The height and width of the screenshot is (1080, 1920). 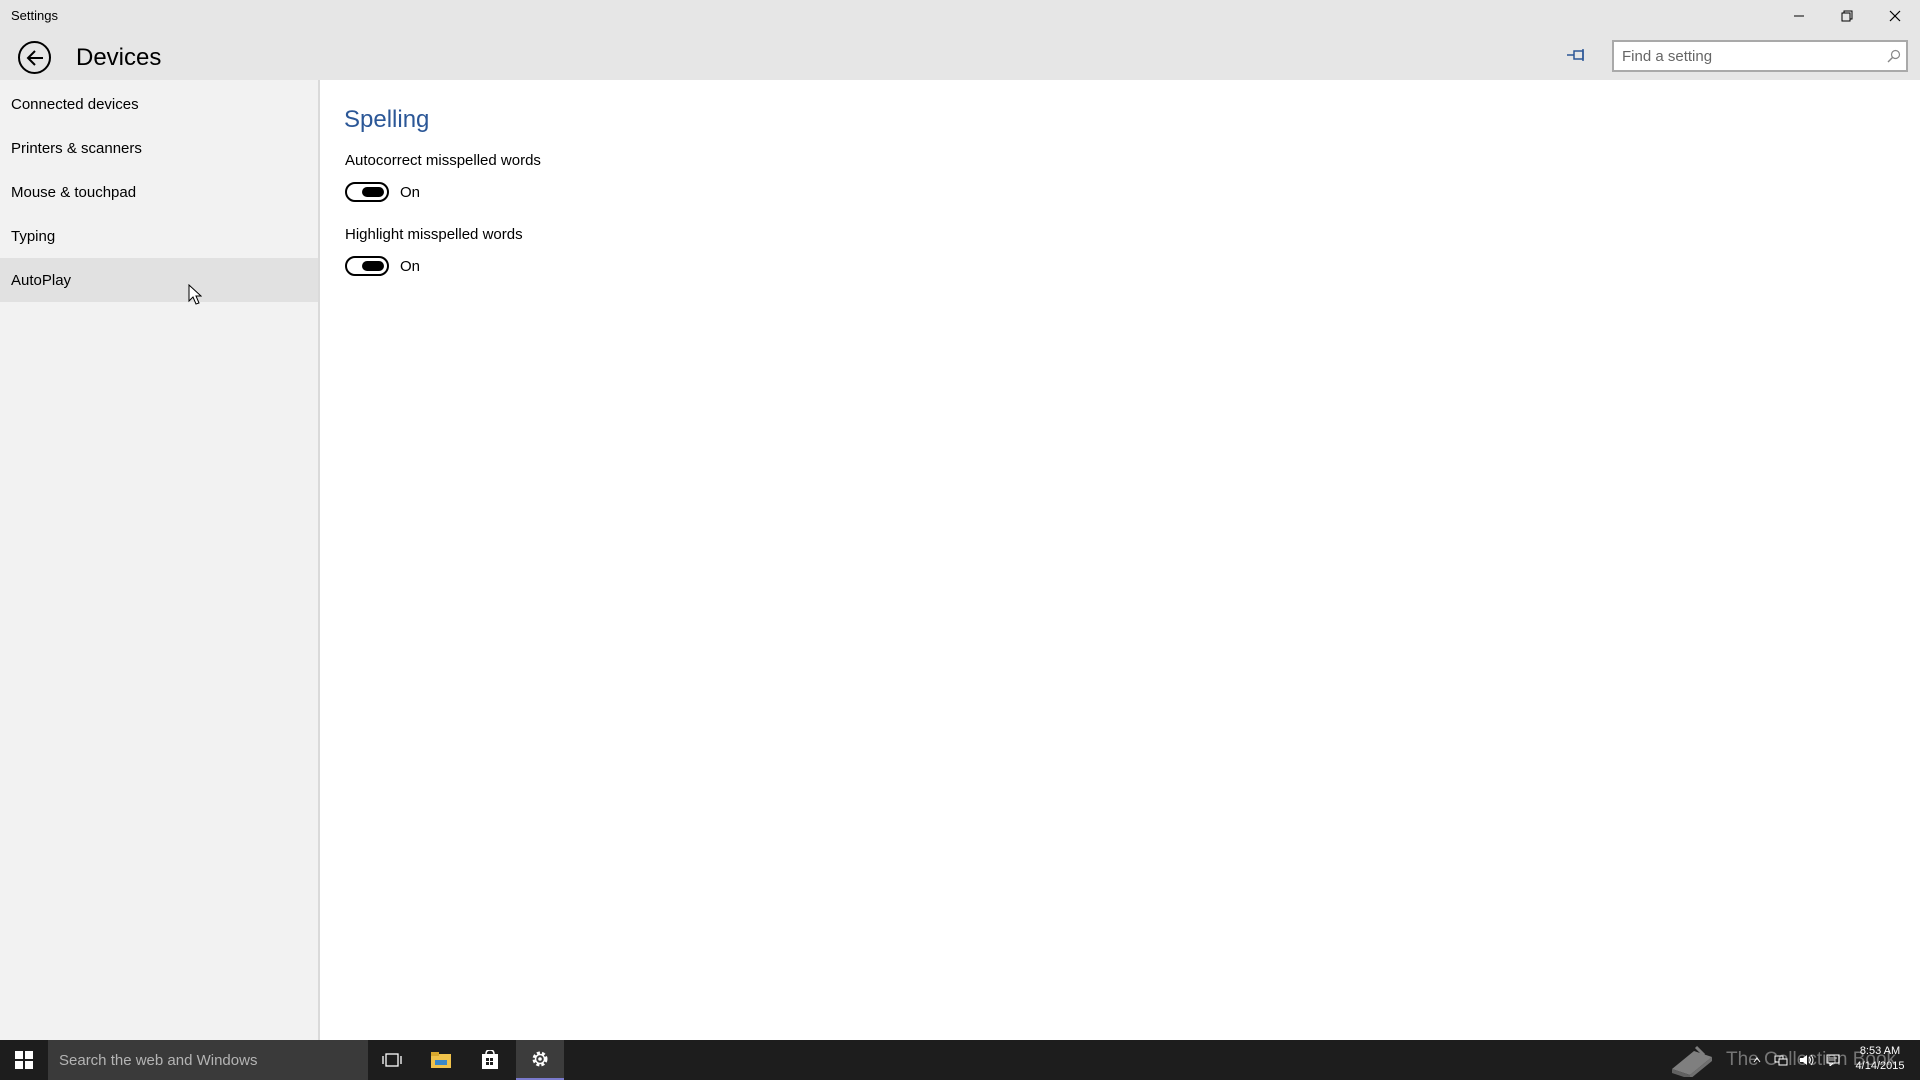 What do you see at coordinates (159, 148) in the screenshot?
I see `sidebar-item-printers-scanners: Printers & scanners` at bounding box center [159, 148].